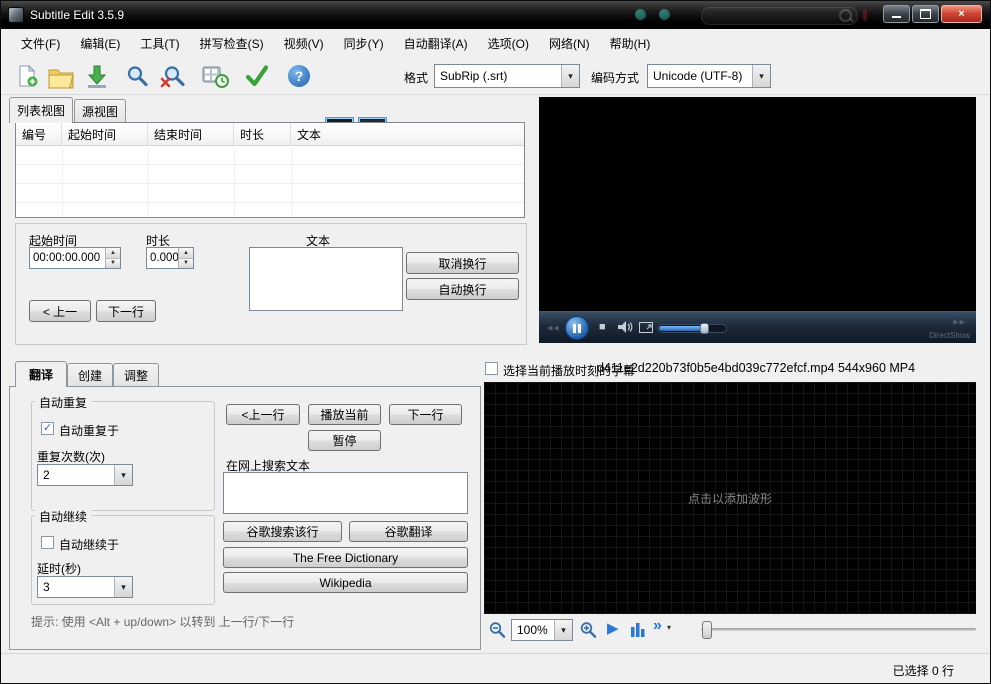 This screenshot has width=991, height=684. I want to click on zoom-in-button, so click(588, 630).